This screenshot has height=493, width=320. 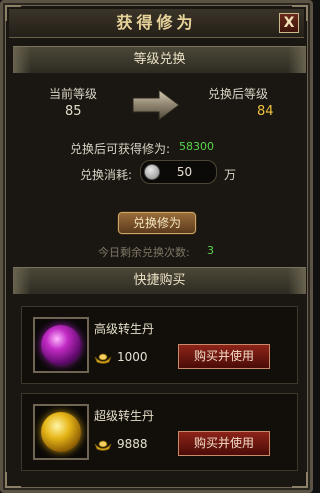 What do you see at coordinates (152, 172) in the screenshot?
I see `silver-coin-icon` at bounding box center [152, 172].